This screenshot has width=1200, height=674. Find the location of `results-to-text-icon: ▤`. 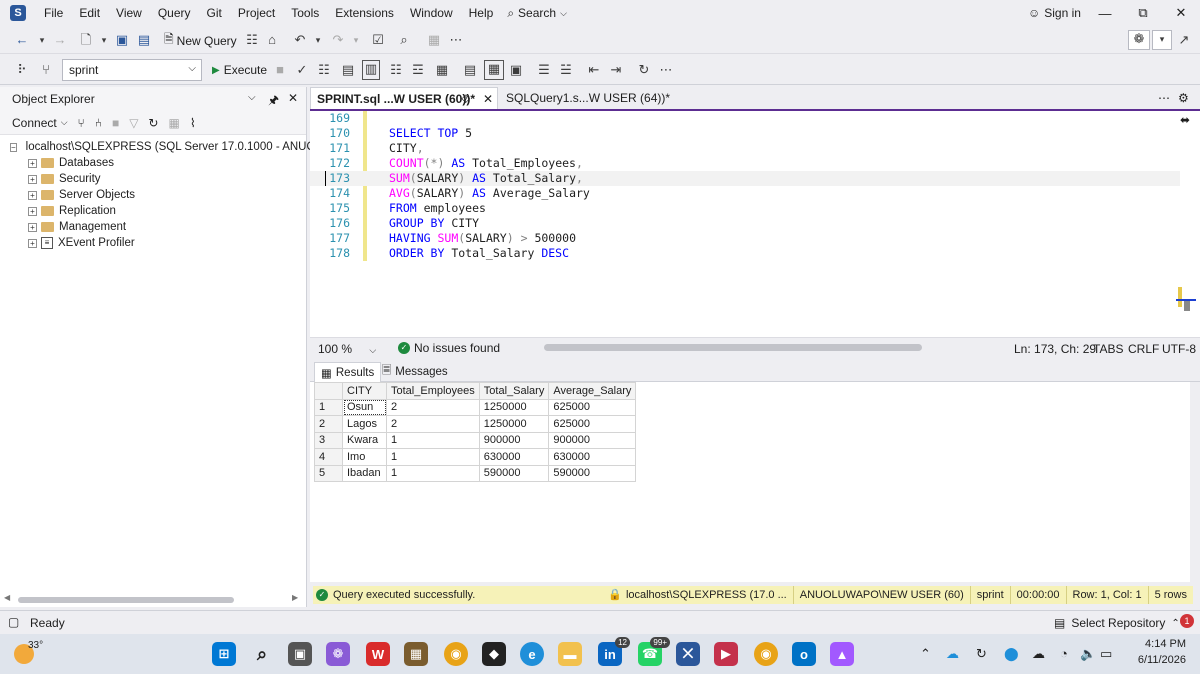

results-to-text-icon: ▤ is located at coordinates (470, 70).